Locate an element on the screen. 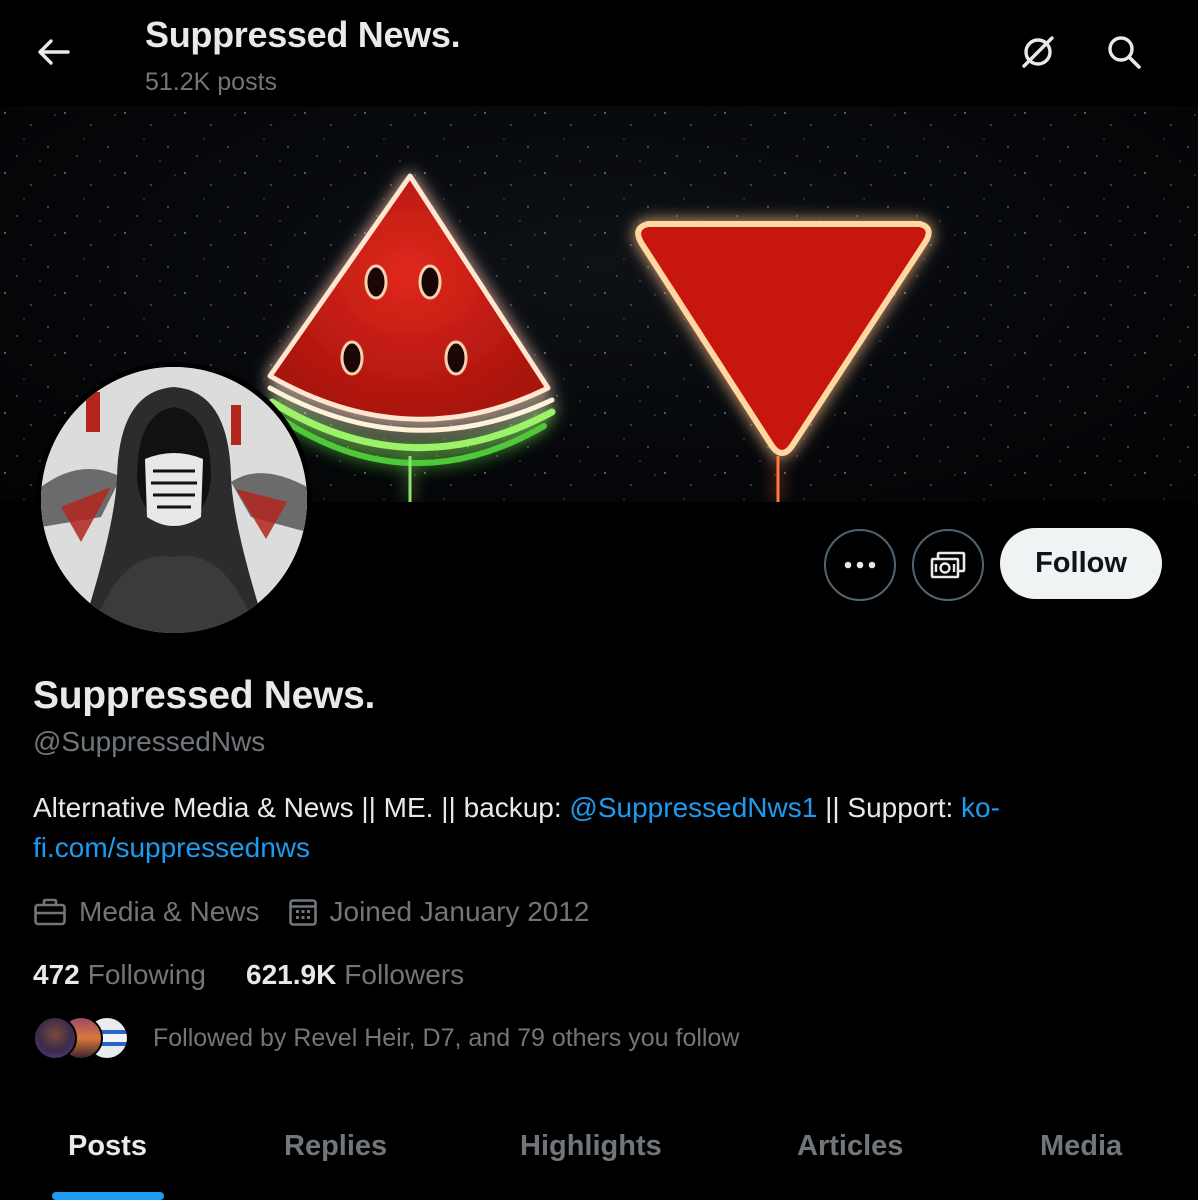 The image size is (1198, 1200). header-title: Suppressed News. is located at coordinates (303, 34).